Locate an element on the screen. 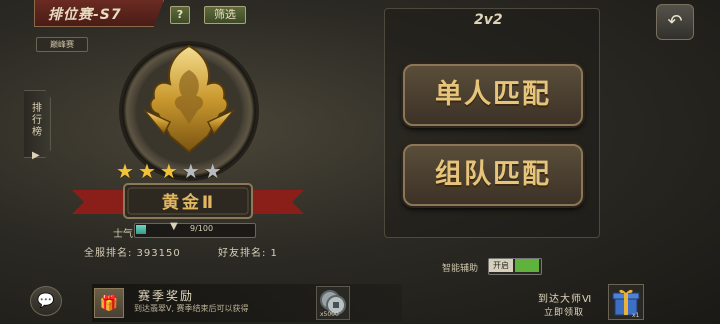 The width and height of the screenshot is (720, 324). help-button: ? is located at coordinates (180, 15).